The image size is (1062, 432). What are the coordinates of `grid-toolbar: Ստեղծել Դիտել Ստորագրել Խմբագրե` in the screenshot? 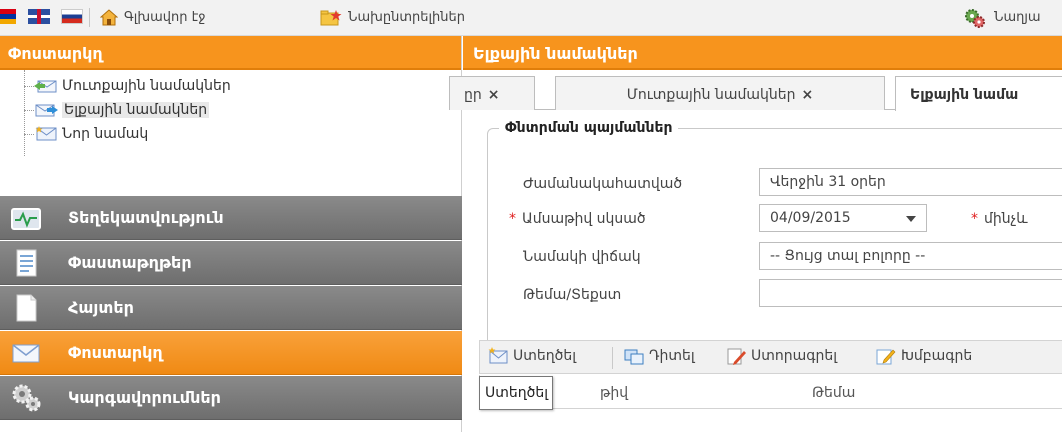 It's located at (770, 357).